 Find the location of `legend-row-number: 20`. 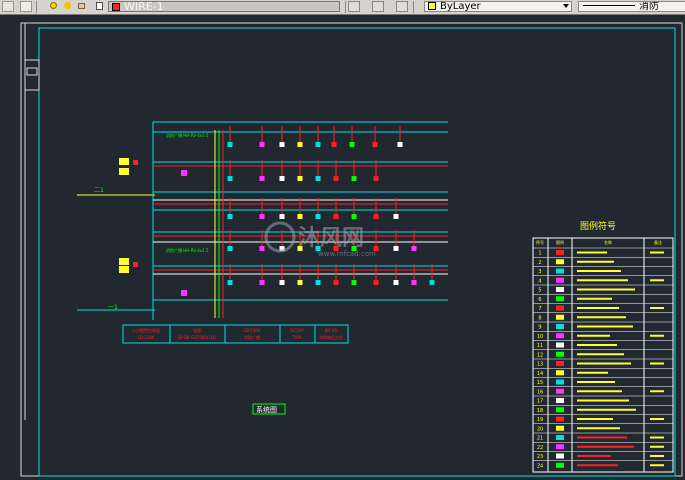

legend-row-number: 20 is located at coordinates (540, 429).